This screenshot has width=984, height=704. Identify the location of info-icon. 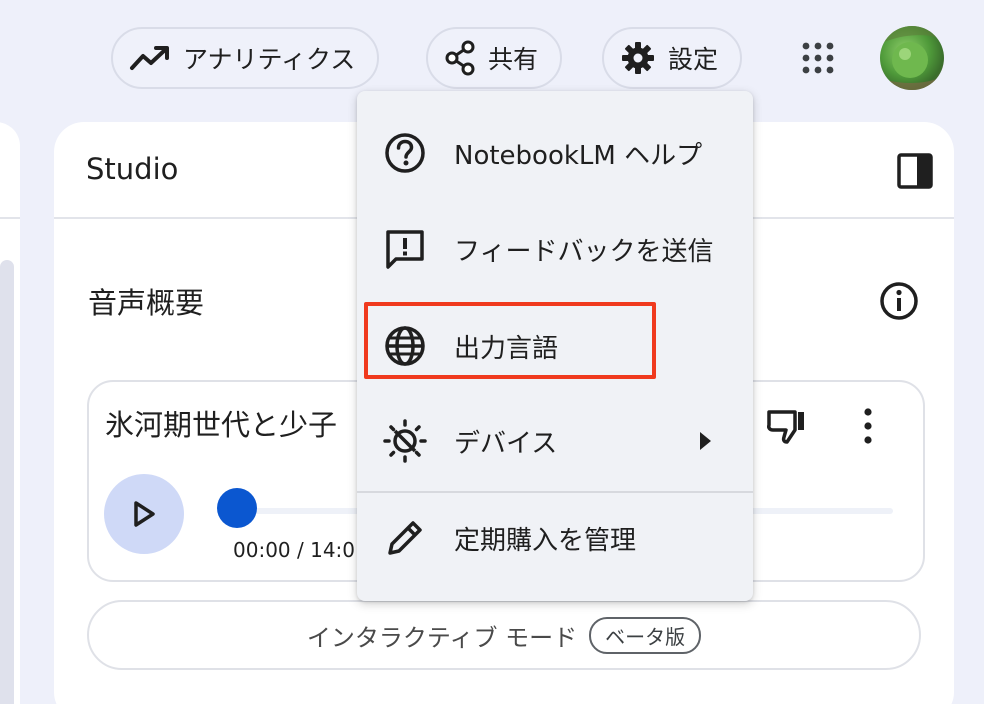
(899, 301).